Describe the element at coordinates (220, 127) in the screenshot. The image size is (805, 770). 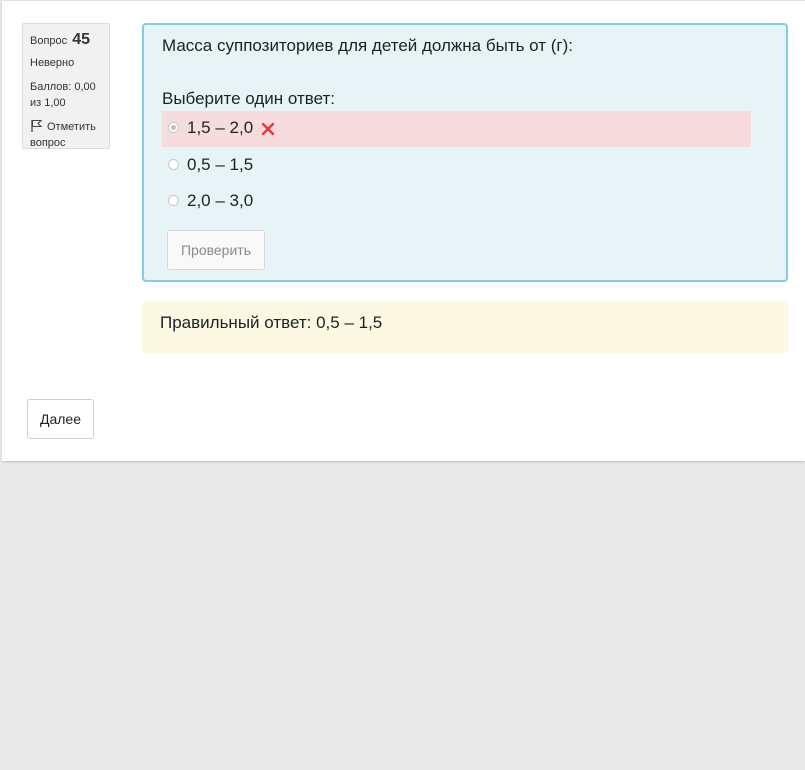
I see `answer-label-1: 1,5 – 2,0` at that location.